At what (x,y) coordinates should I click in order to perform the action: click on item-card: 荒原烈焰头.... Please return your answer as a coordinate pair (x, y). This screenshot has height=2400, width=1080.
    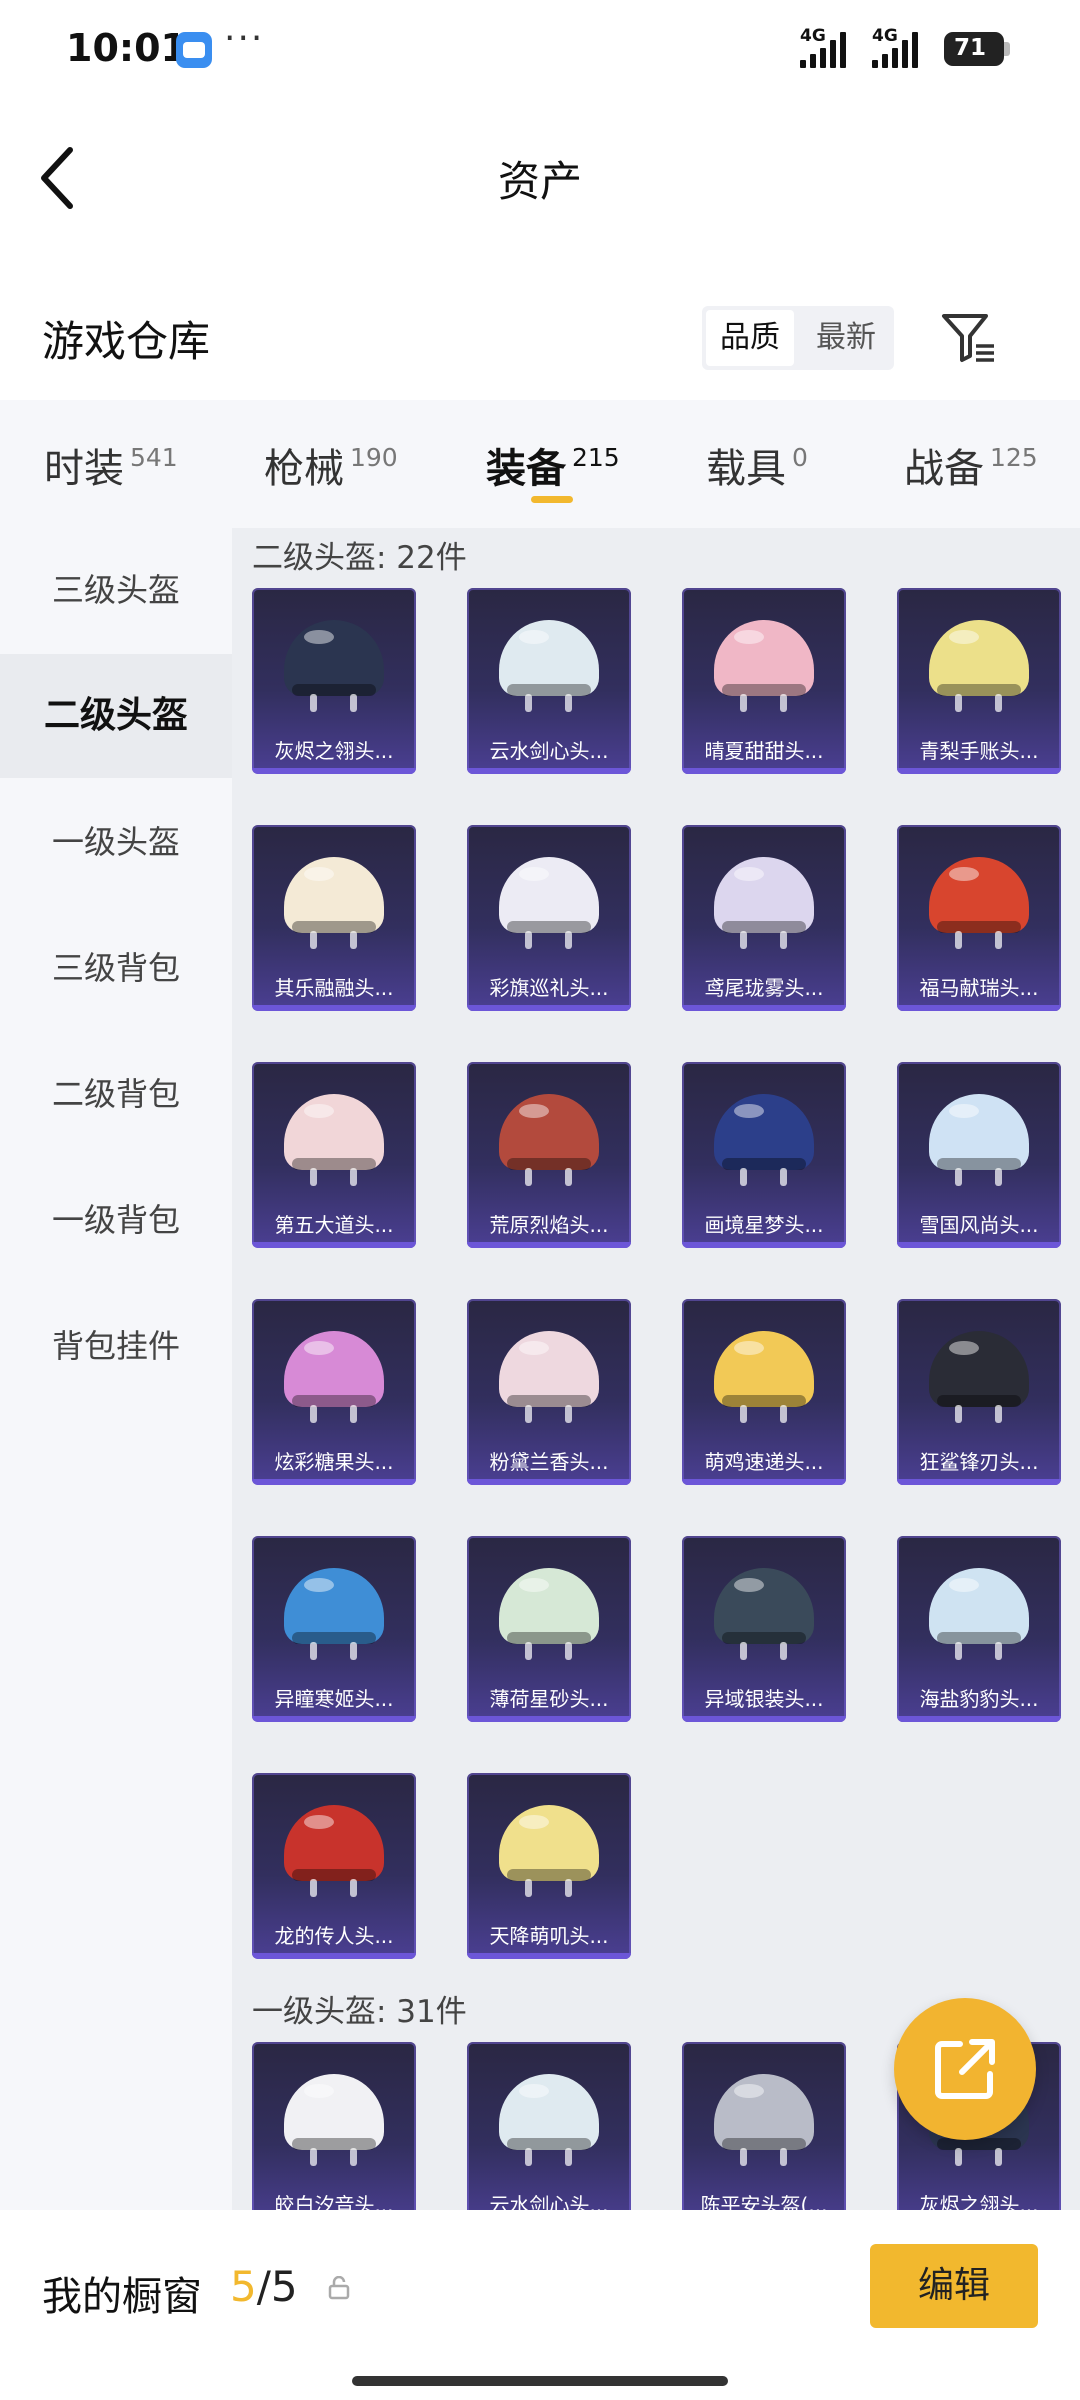
    Looking at the image, I should click on (549, 1155).